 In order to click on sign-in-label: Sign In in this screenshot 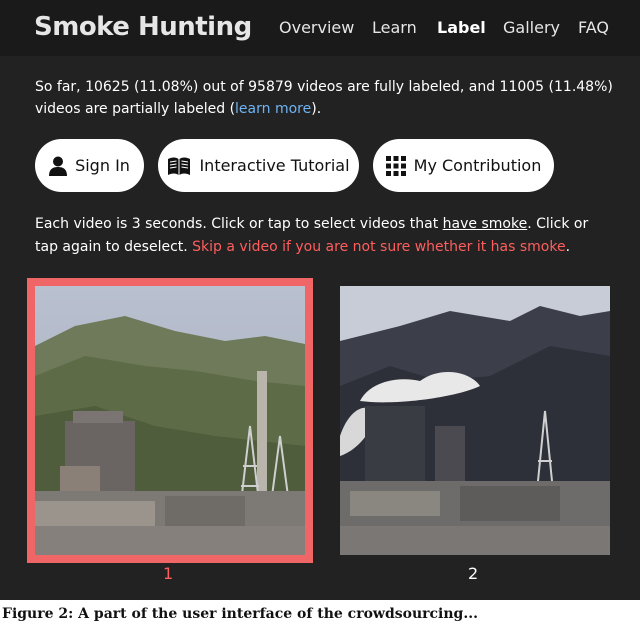, I will do `click(102, 165)`.